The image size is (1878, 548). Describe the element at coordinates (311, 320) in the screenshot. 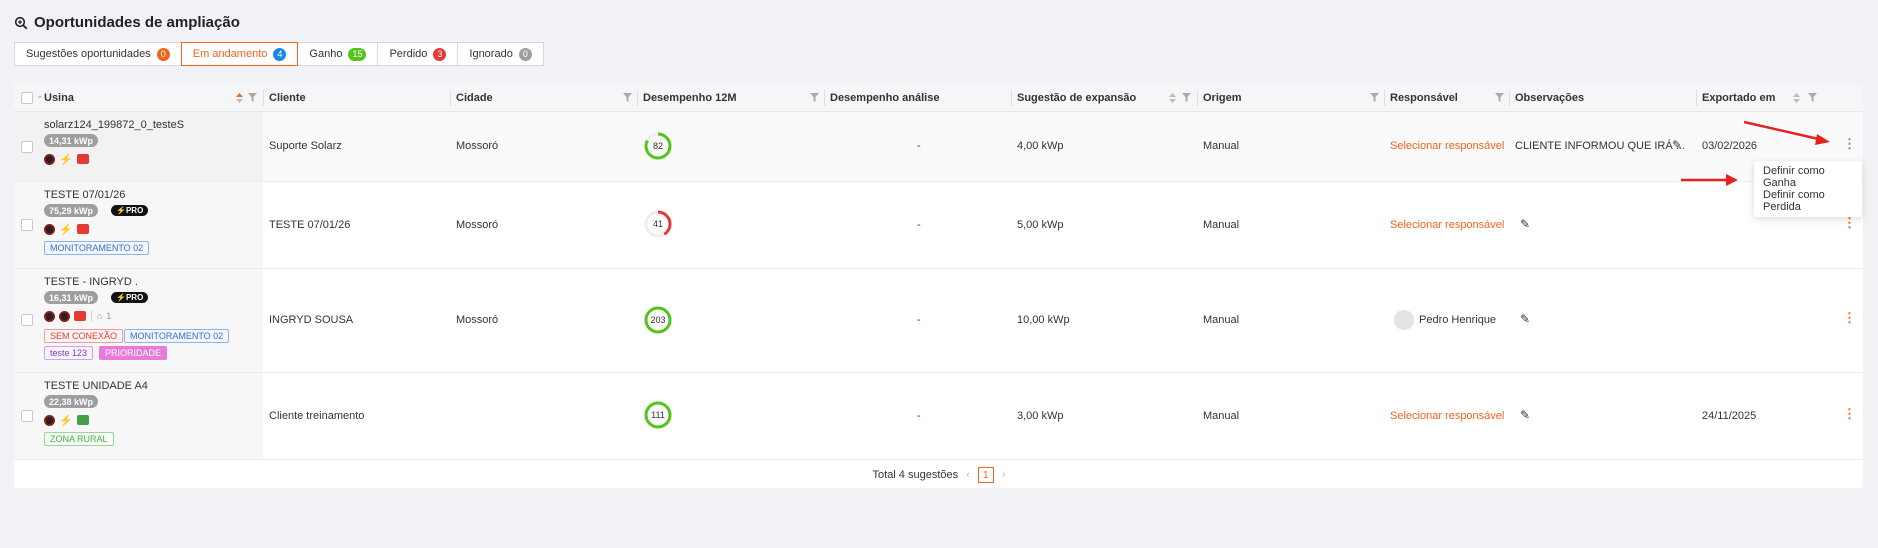

I see `cliente: INGRYD SOUSA` at that location.